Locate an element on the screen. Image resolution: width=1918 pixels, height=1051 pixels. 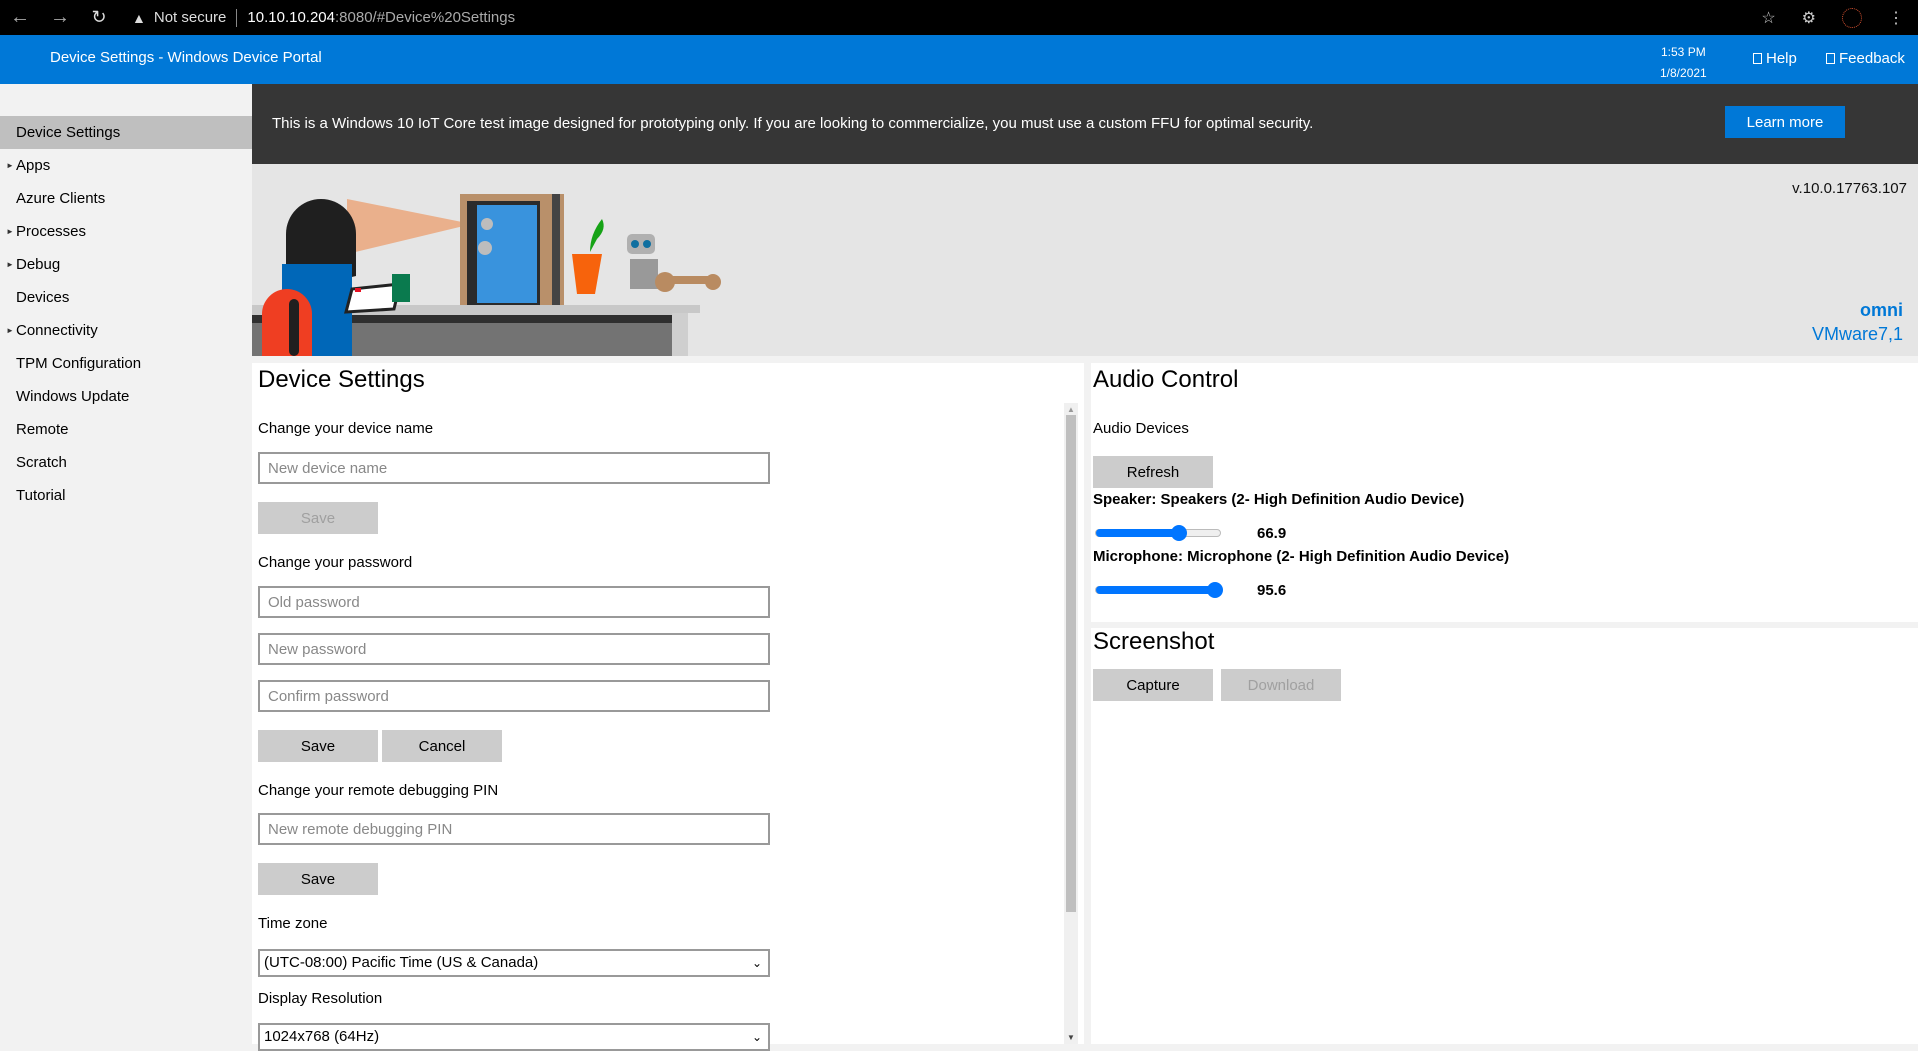
confirm-password-input is located at coordinates (514, 696).